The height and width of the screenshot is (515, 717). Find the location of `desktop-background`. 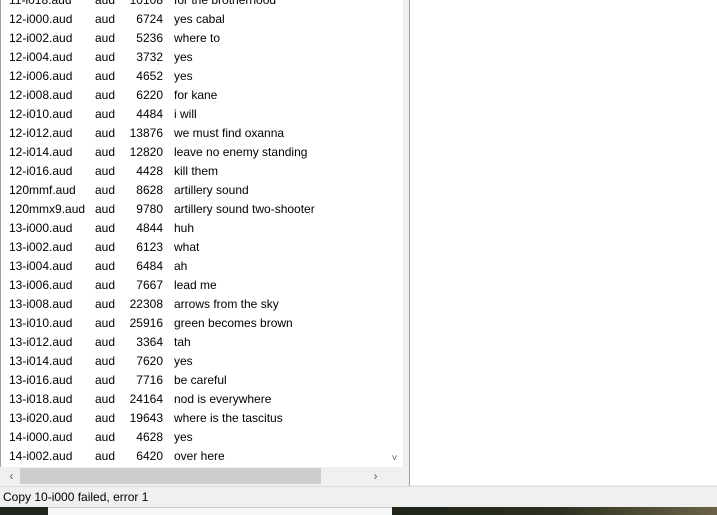

desktop-background is located at coordinates (24, 511).